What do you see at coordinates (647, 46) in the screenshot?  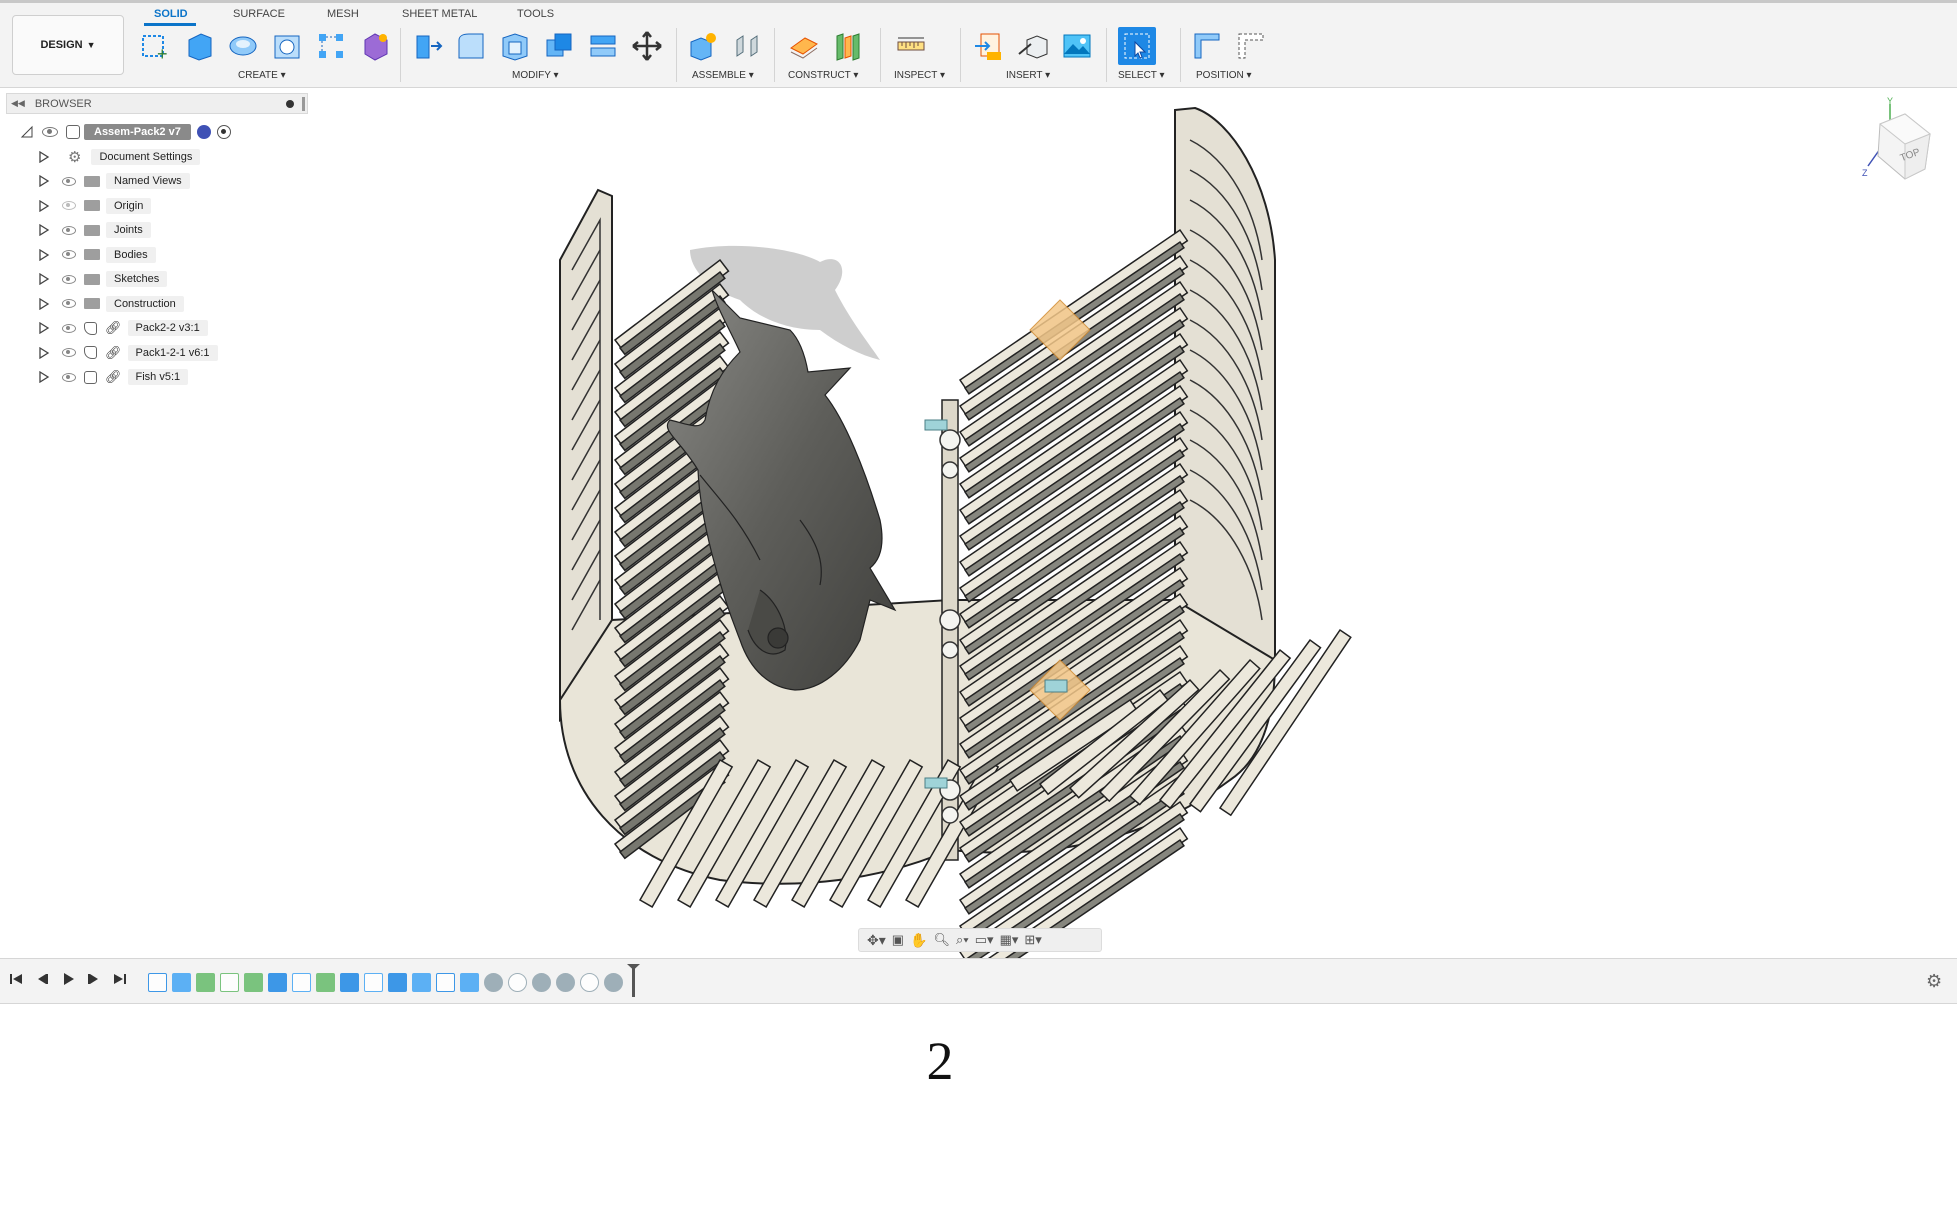 I see `move-icon` at bounding box center [647, 46].